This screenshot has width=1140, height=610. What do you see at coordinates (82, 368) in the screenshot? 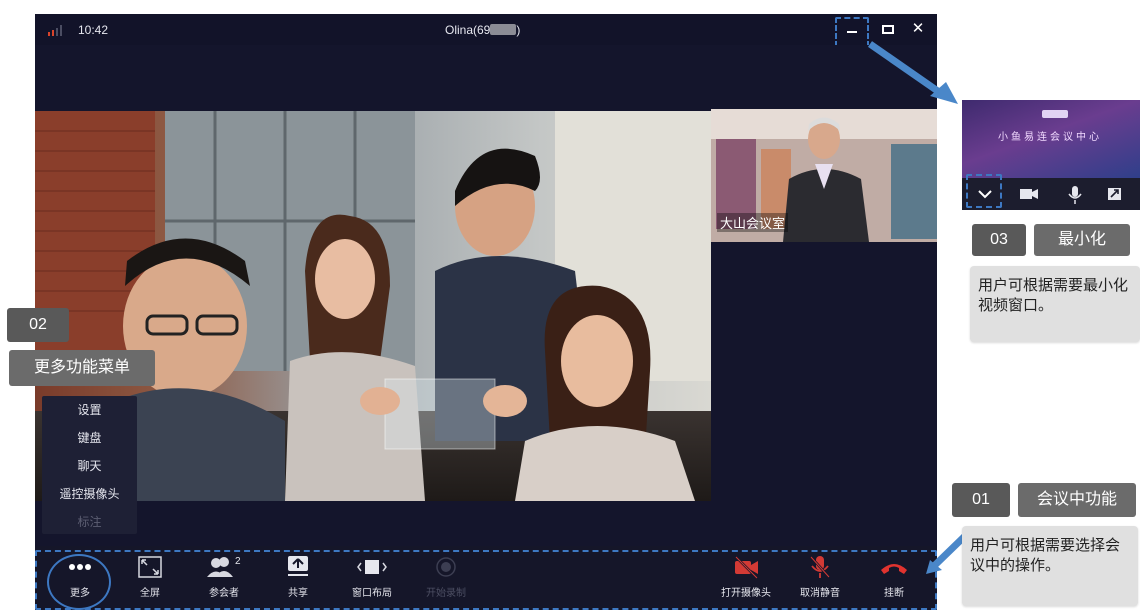
I see `annotation-02-title: 更多功能菜单` at bounding box center [82, 368].